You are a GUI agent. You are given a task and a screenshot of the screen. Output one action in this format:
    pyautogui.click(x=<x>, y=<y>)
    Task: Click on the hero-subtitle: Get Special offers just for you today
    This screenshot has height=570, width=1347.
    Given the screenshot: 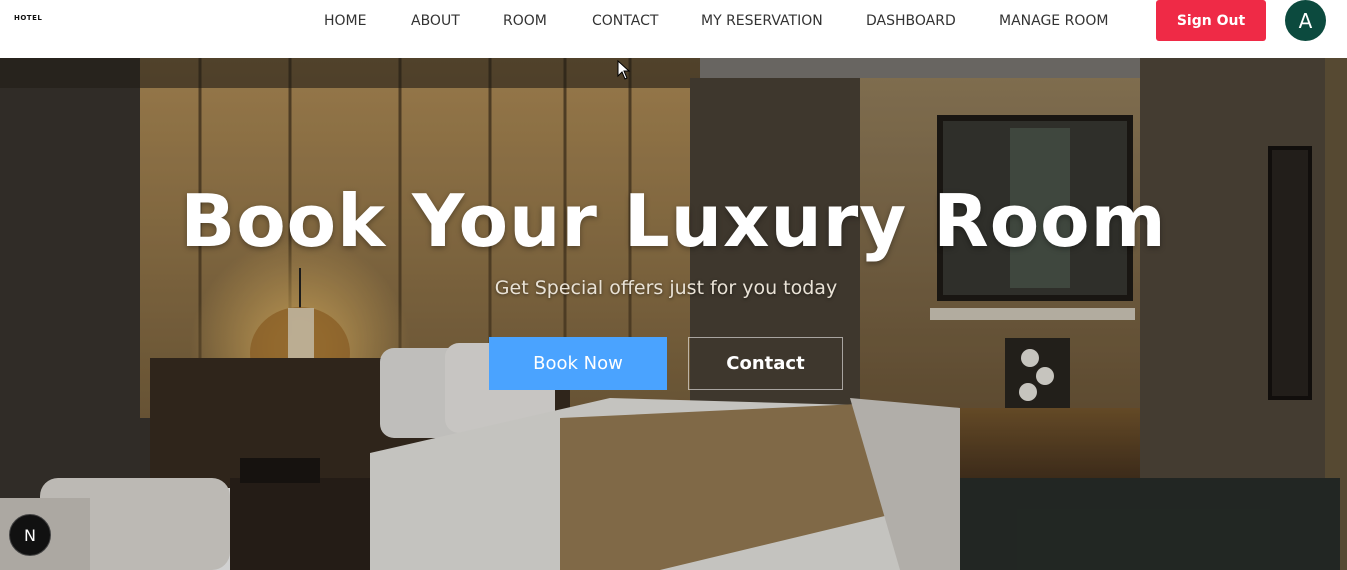 What is the action you would take?
    pyautogui.click(x=666, y=288)
    